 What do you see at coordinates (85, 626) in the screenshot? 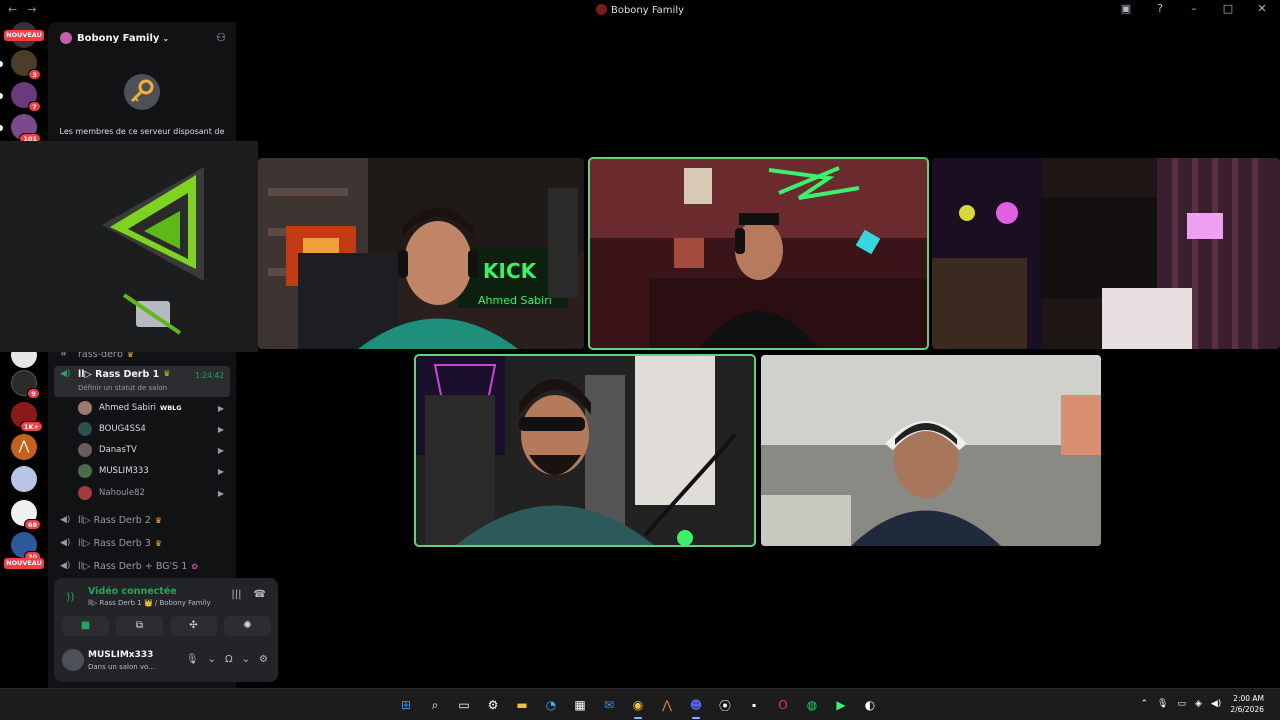
I see `camera-button: ■` at bounding box center [85, 626].